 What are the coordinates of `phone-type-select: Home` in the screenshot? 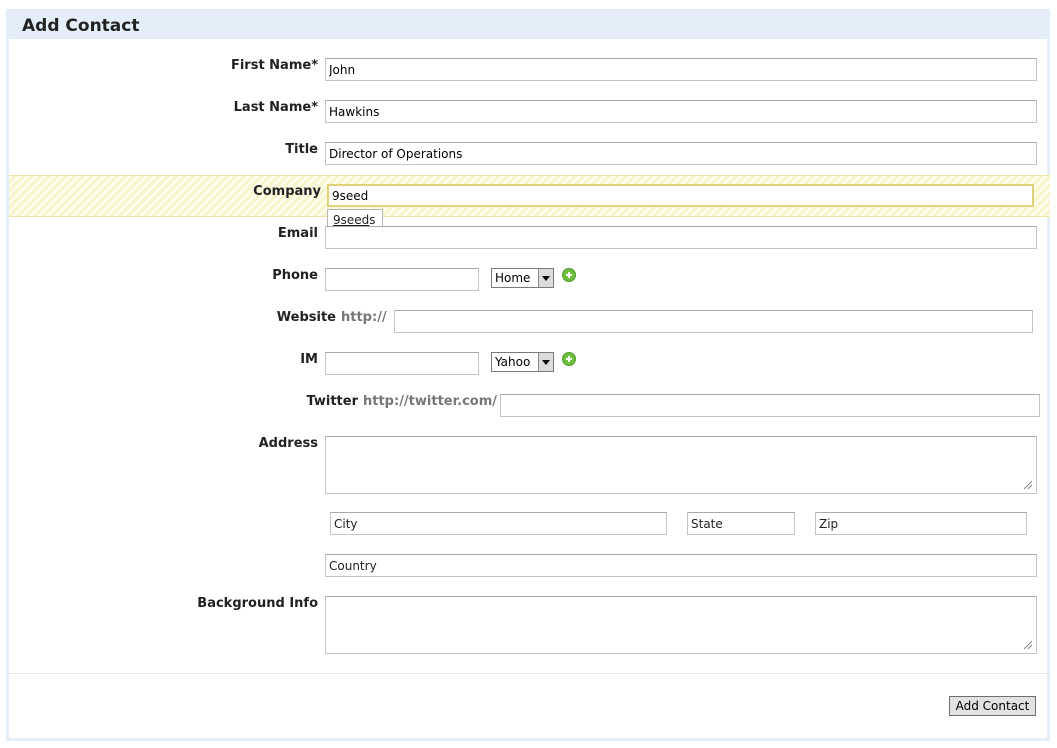 It's located at (522, 278).